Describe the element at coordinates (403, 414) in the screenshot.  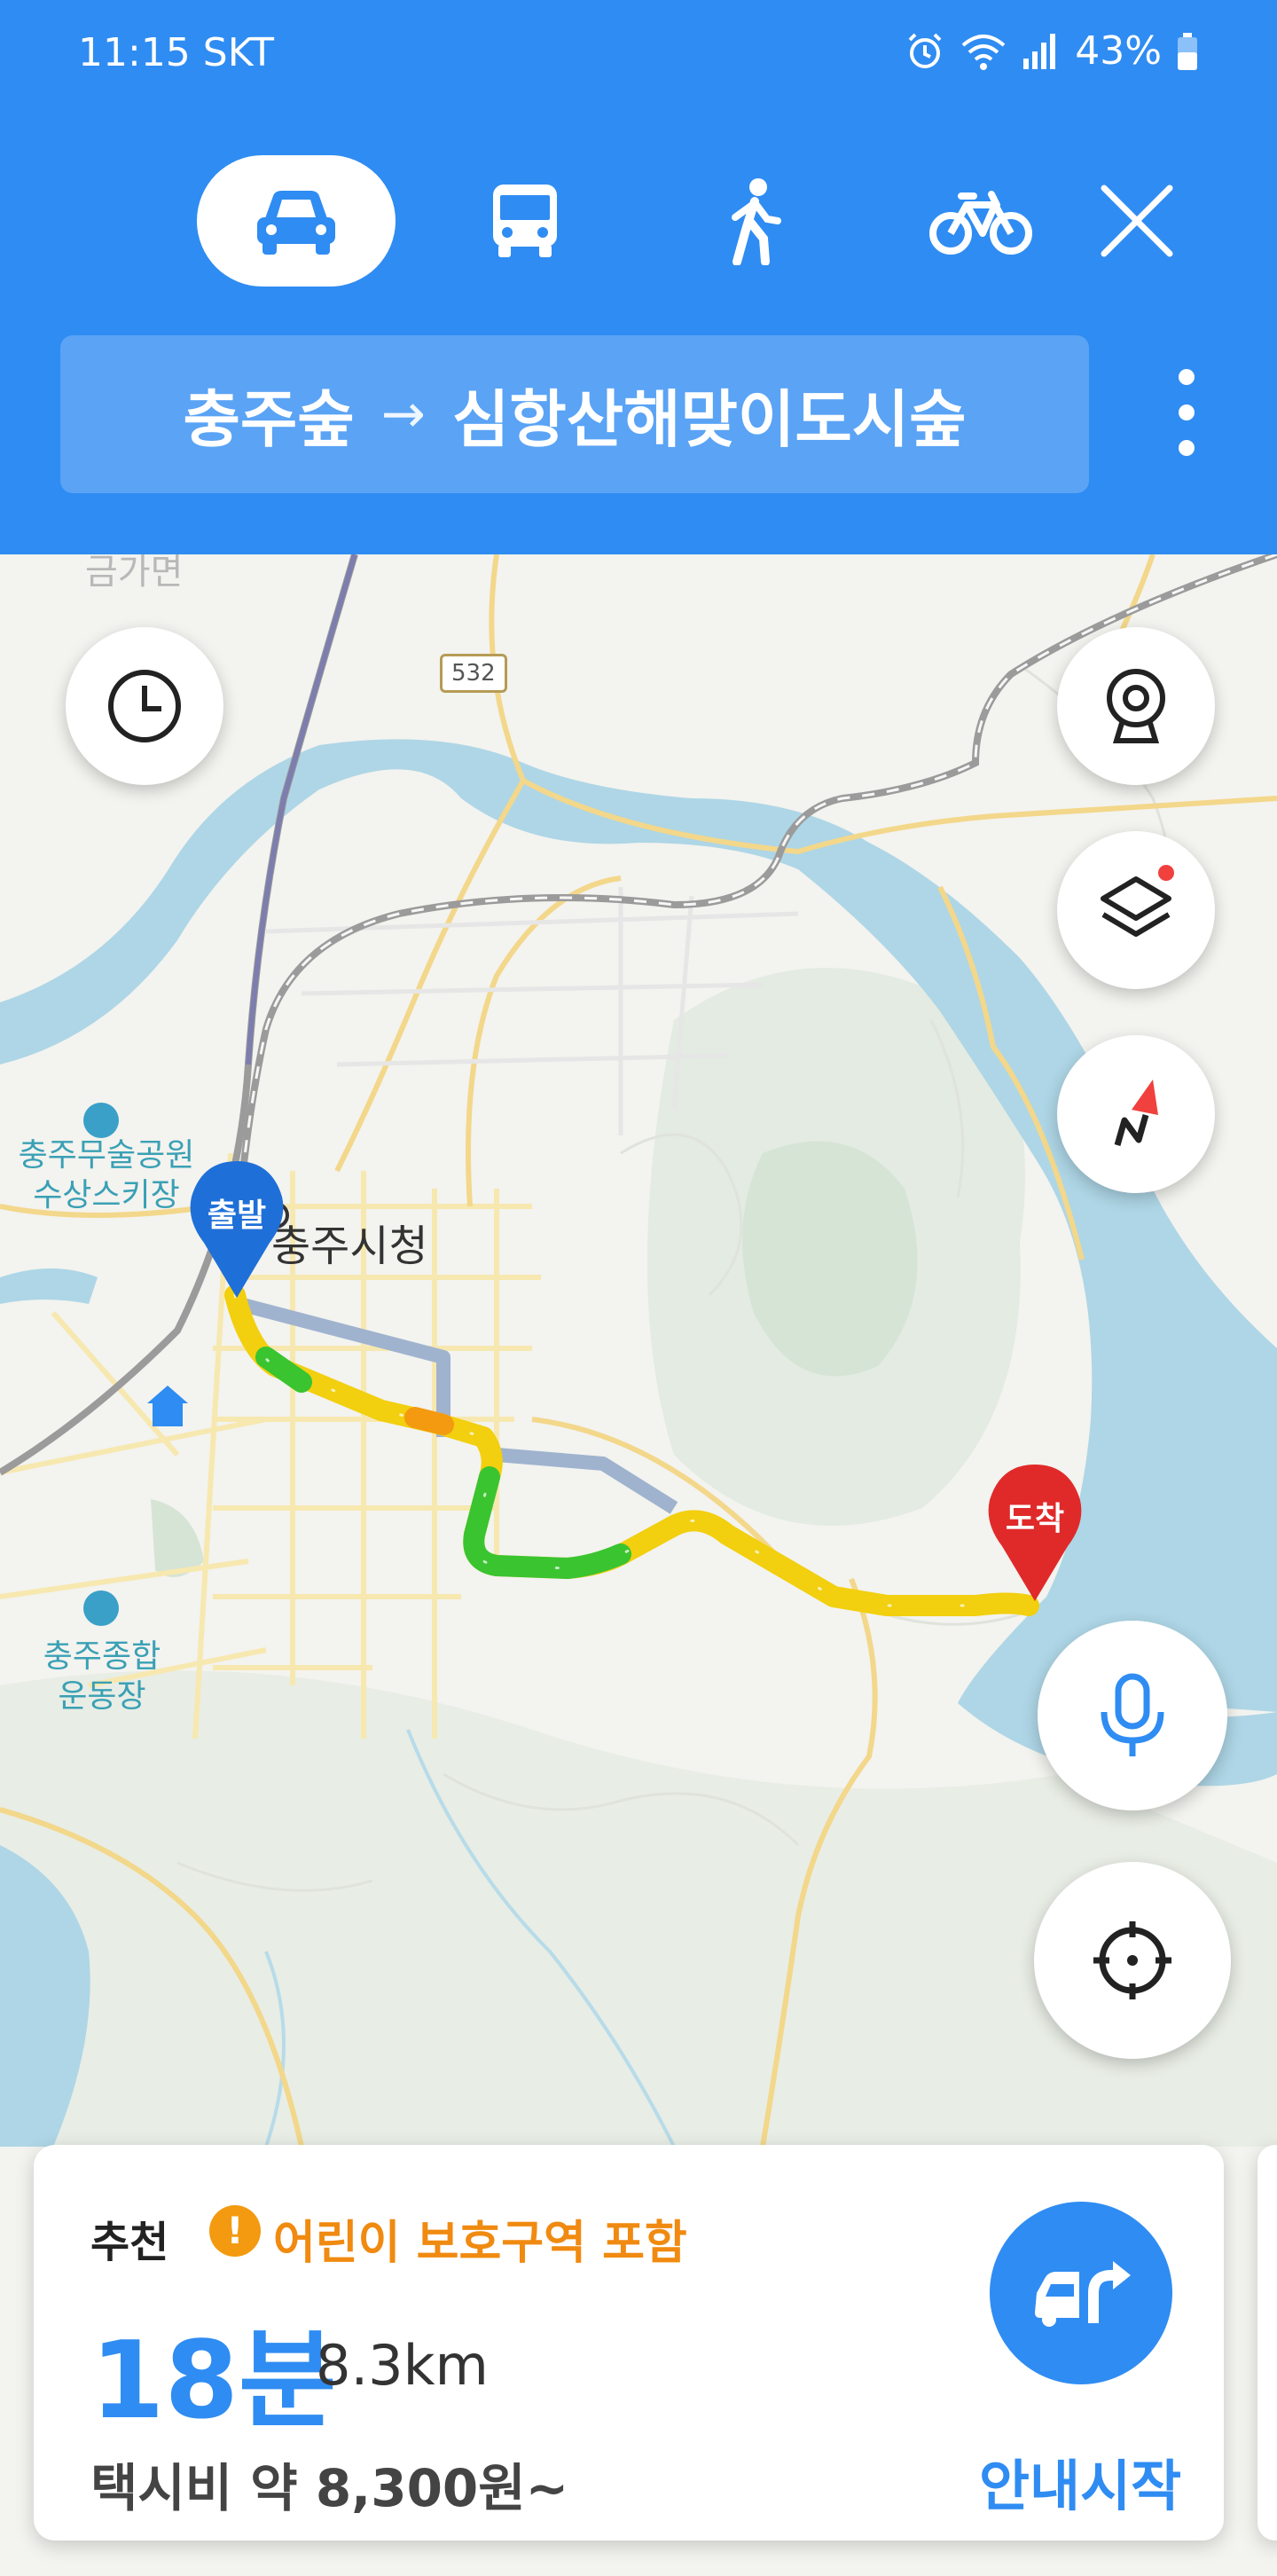
I see `route-arrow: →` at that location.